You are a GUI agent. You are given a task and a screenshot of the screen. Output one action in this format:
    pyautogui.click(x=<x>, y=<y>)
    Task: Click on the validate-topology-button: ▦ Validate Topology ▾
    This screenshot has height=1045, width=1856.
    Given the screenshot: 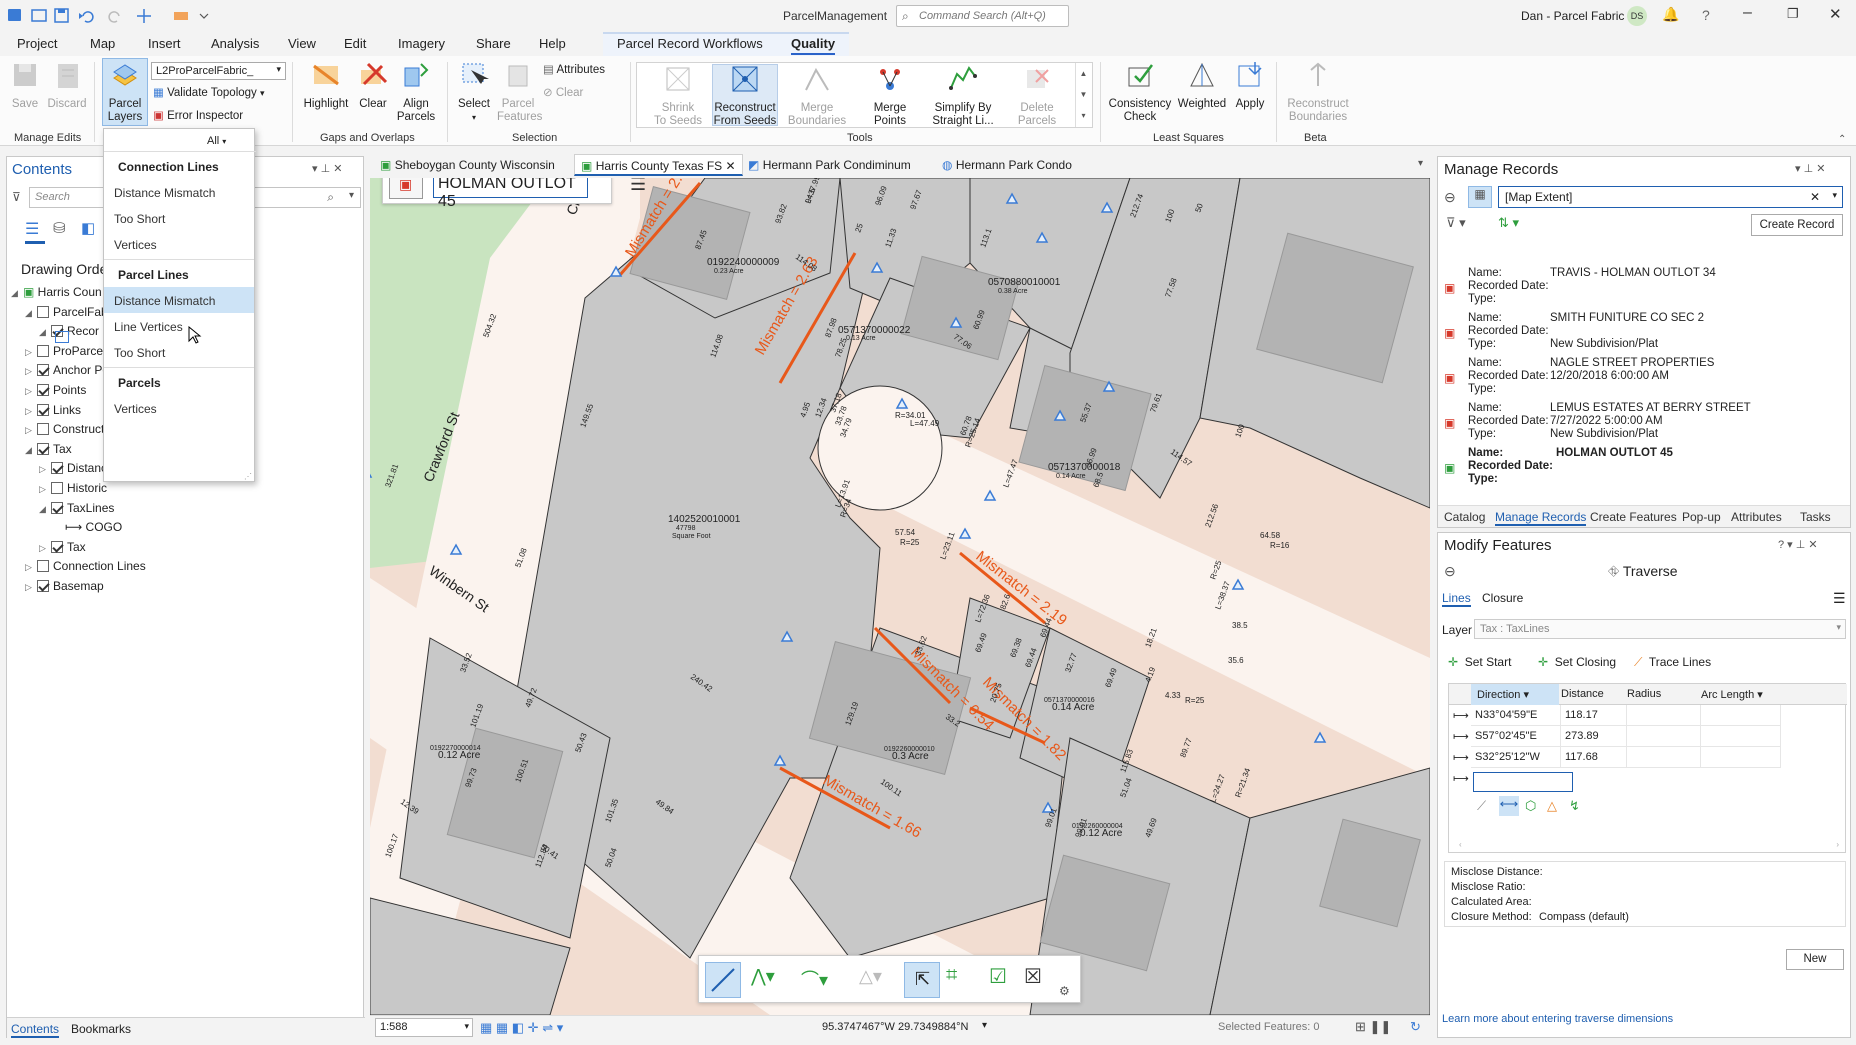 What is the action you would take?
    pyautogui.click(x=209, y=92)
    